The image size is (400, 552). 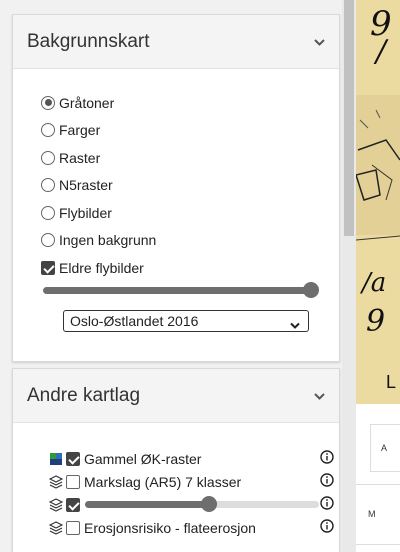 What do you see at coordinates (190, 268) in the screenshot?
I see `older-photos-option: Eldre flybilder` at bounding box center [190, 268].